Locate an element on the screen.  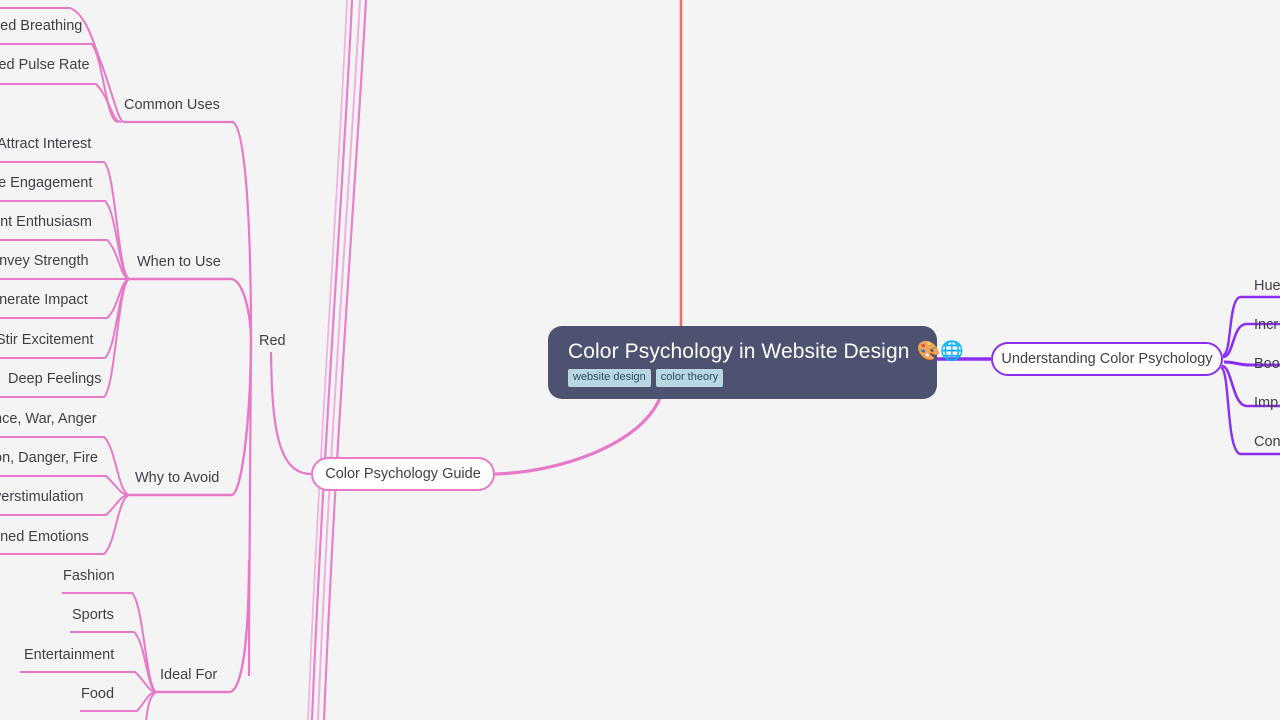
node-violence-war-anger: nce, War, Anger is located at coordinates (48, 419).